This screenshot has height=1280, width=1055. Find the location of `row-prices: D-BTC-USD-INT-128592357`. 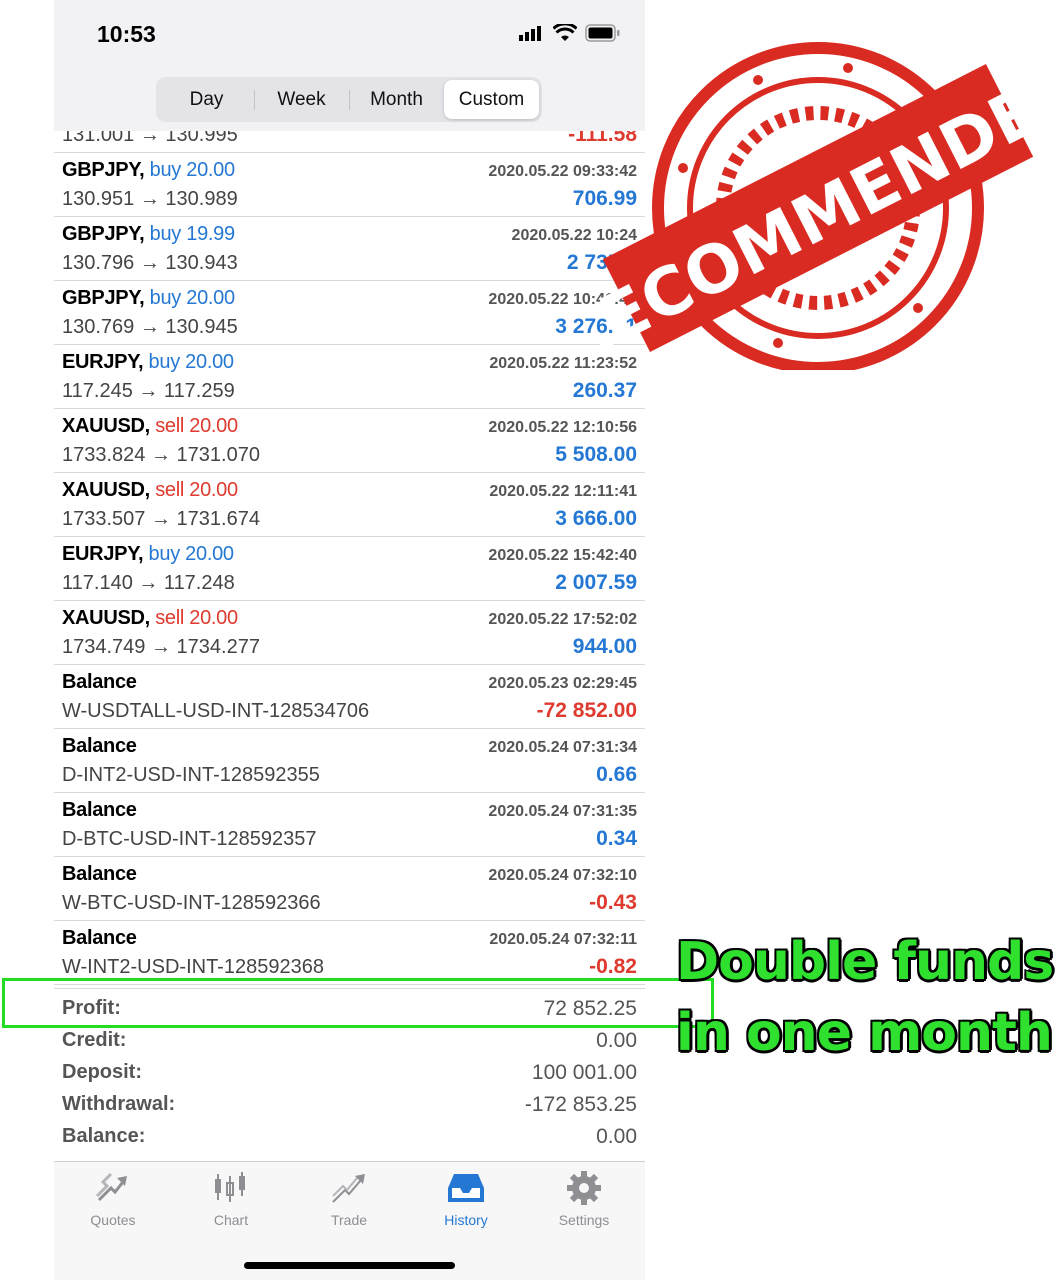

row-prices: D-BTC-USD-INT-128592357 is located at coordinates (189, 839).